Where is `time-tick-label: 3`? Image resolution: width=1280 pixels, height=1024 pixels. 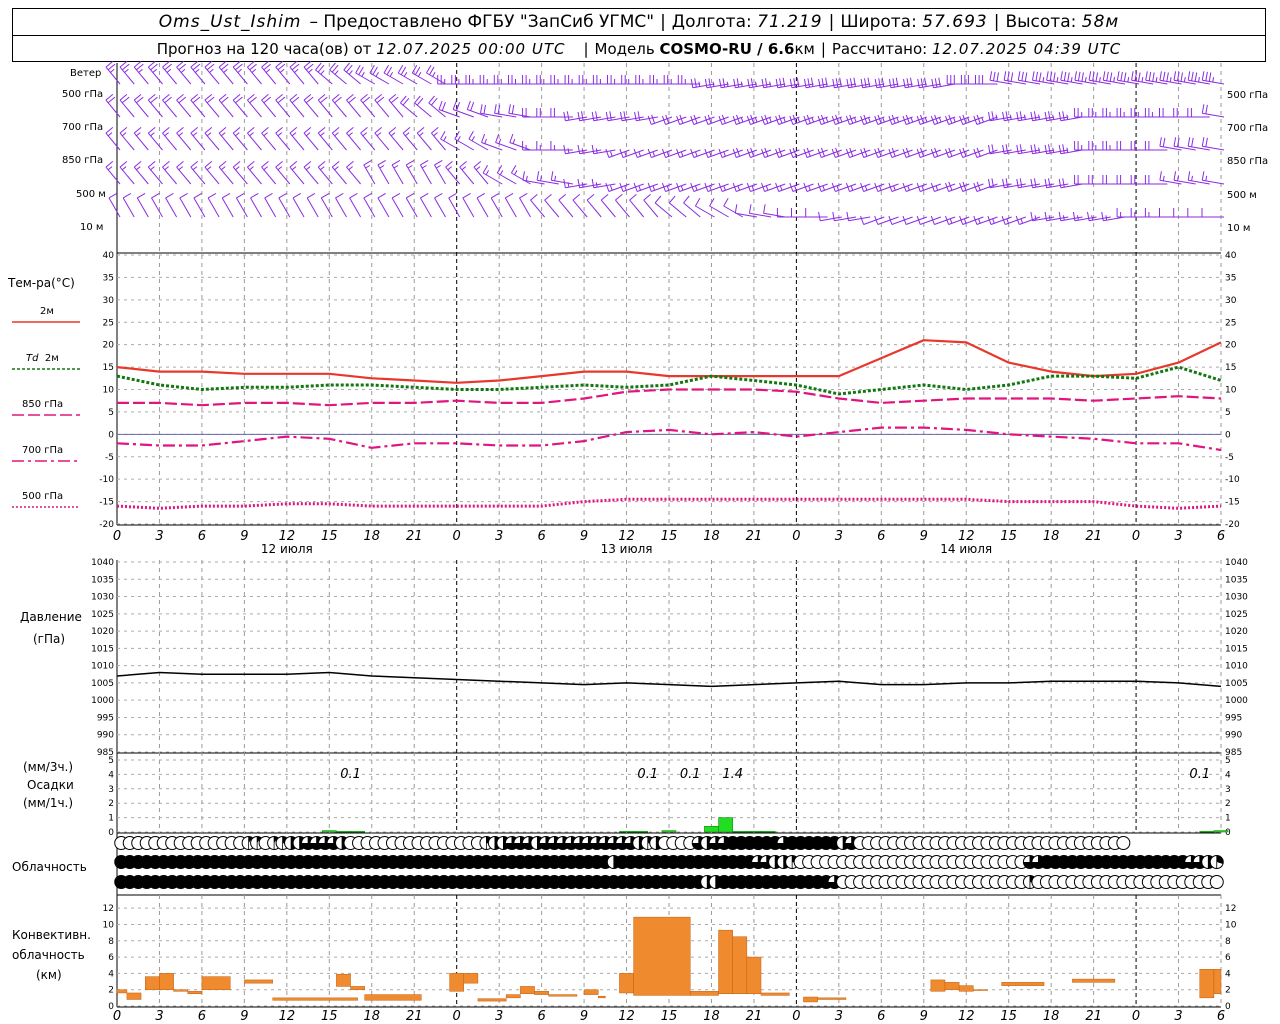
time-tick-label: 3 is located at coordinates (499, 536).